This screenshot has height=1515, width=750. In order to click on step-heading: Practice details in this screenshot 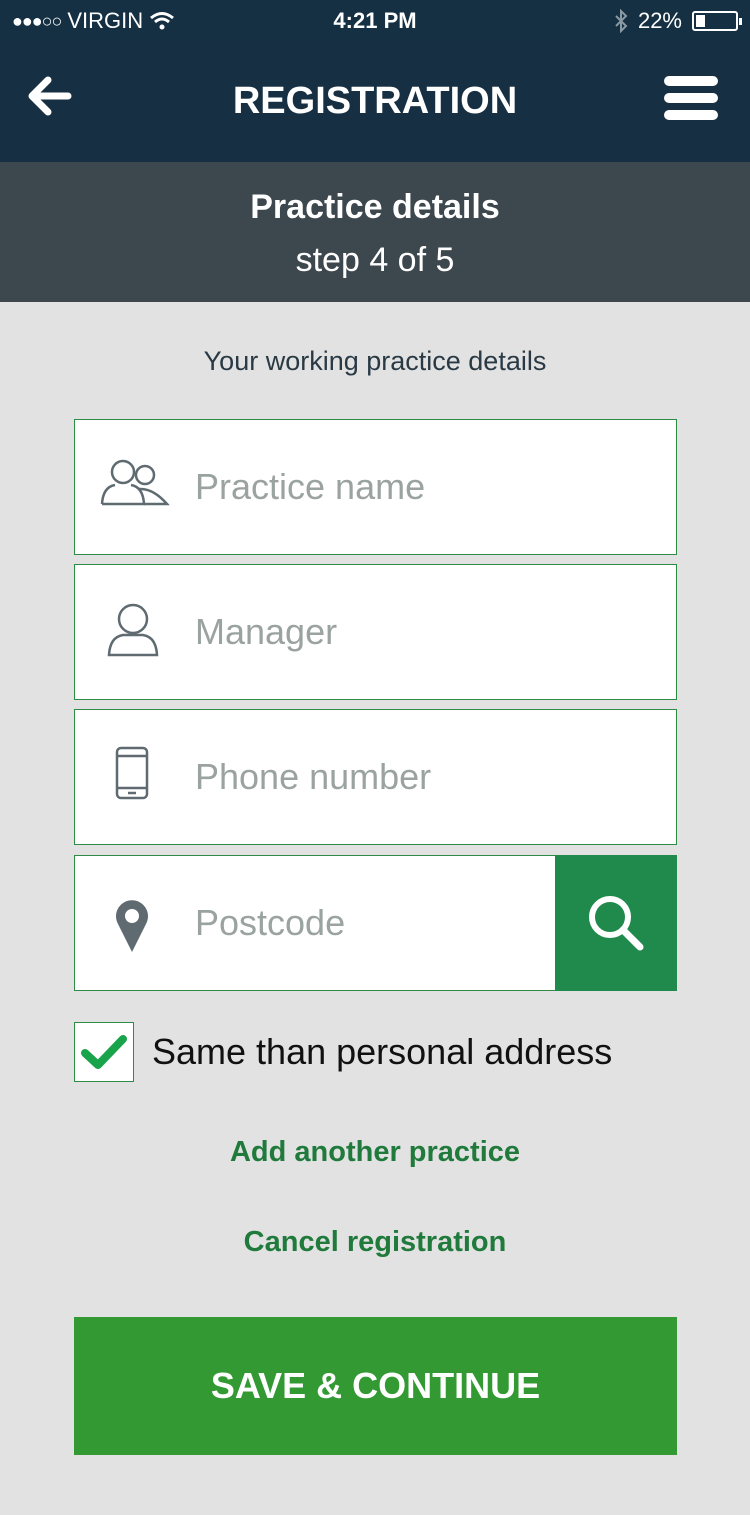, I will do `click(375, 207)`.